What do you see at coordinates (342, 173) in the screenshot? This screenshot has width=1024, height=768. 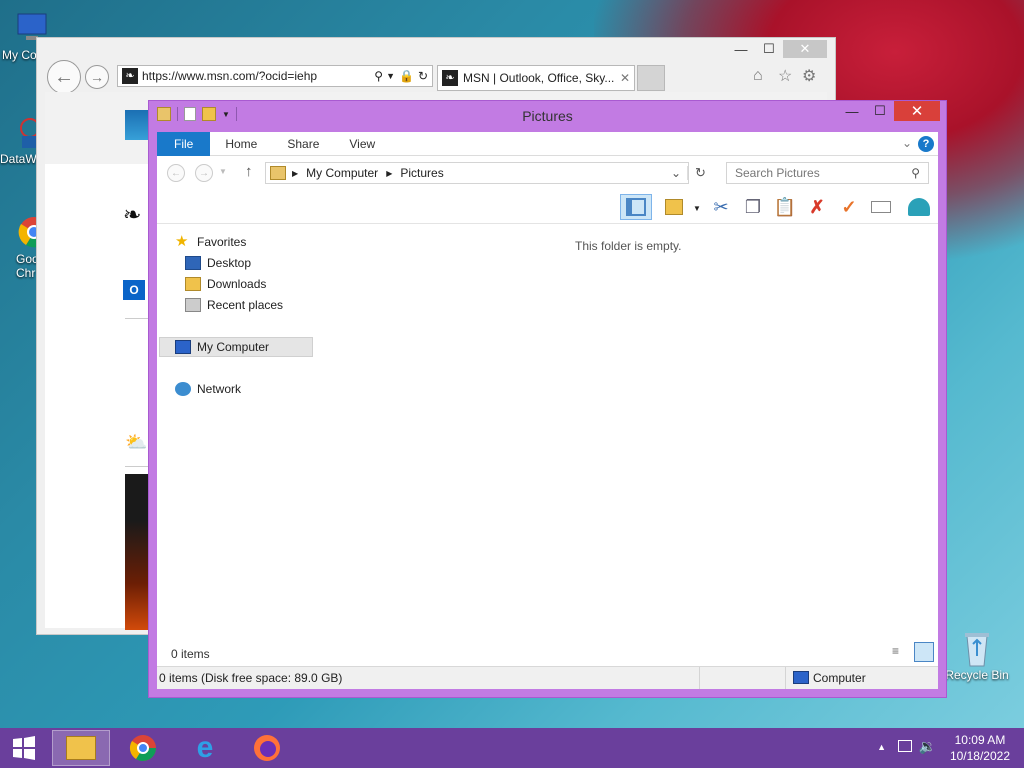 I see `breadcrumb-my-computer: My Computer` at bounding box center [342, 173].